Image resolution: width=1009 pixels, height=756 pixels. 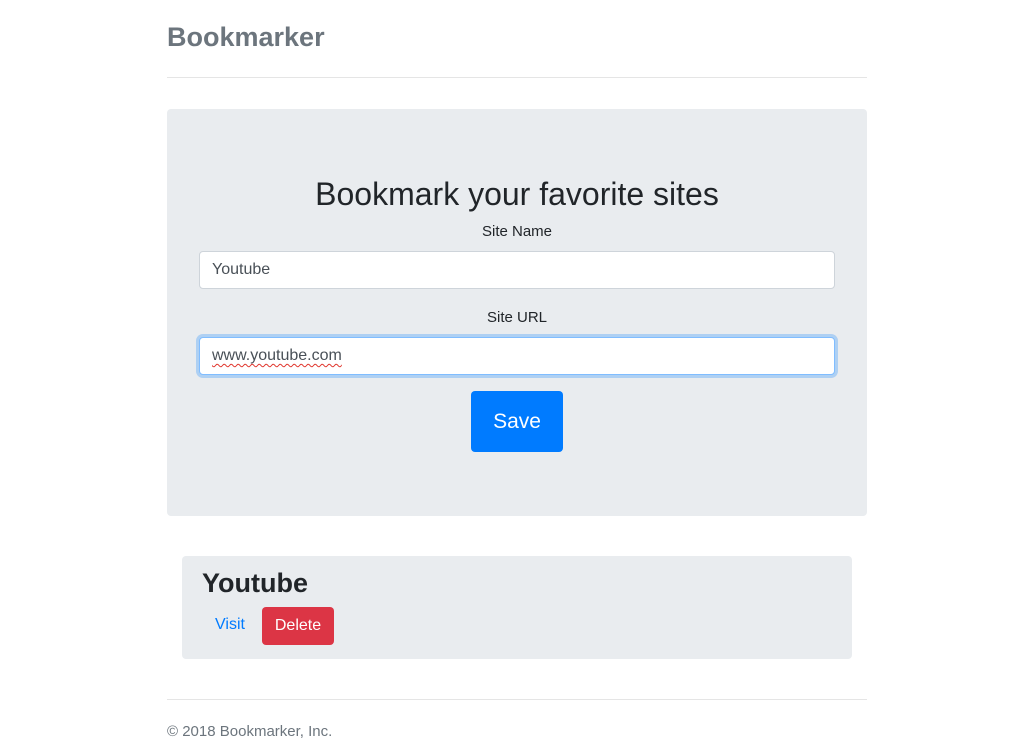 What do you see at coordinates (246, 37) in the screenshot?
I see `brand-title: Bookmarker` at bounding box center [246, 37].